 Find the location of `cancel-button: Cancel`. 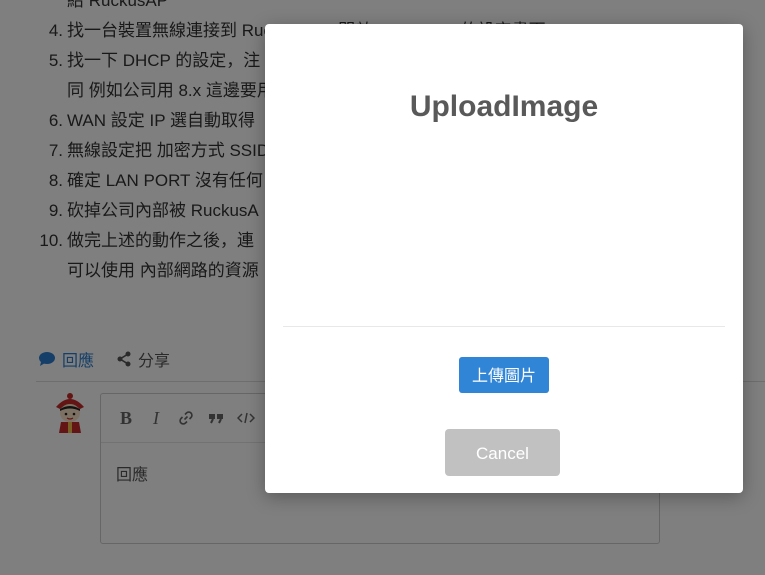

cancel-button: Cancel is located at coordinates (502, 452).